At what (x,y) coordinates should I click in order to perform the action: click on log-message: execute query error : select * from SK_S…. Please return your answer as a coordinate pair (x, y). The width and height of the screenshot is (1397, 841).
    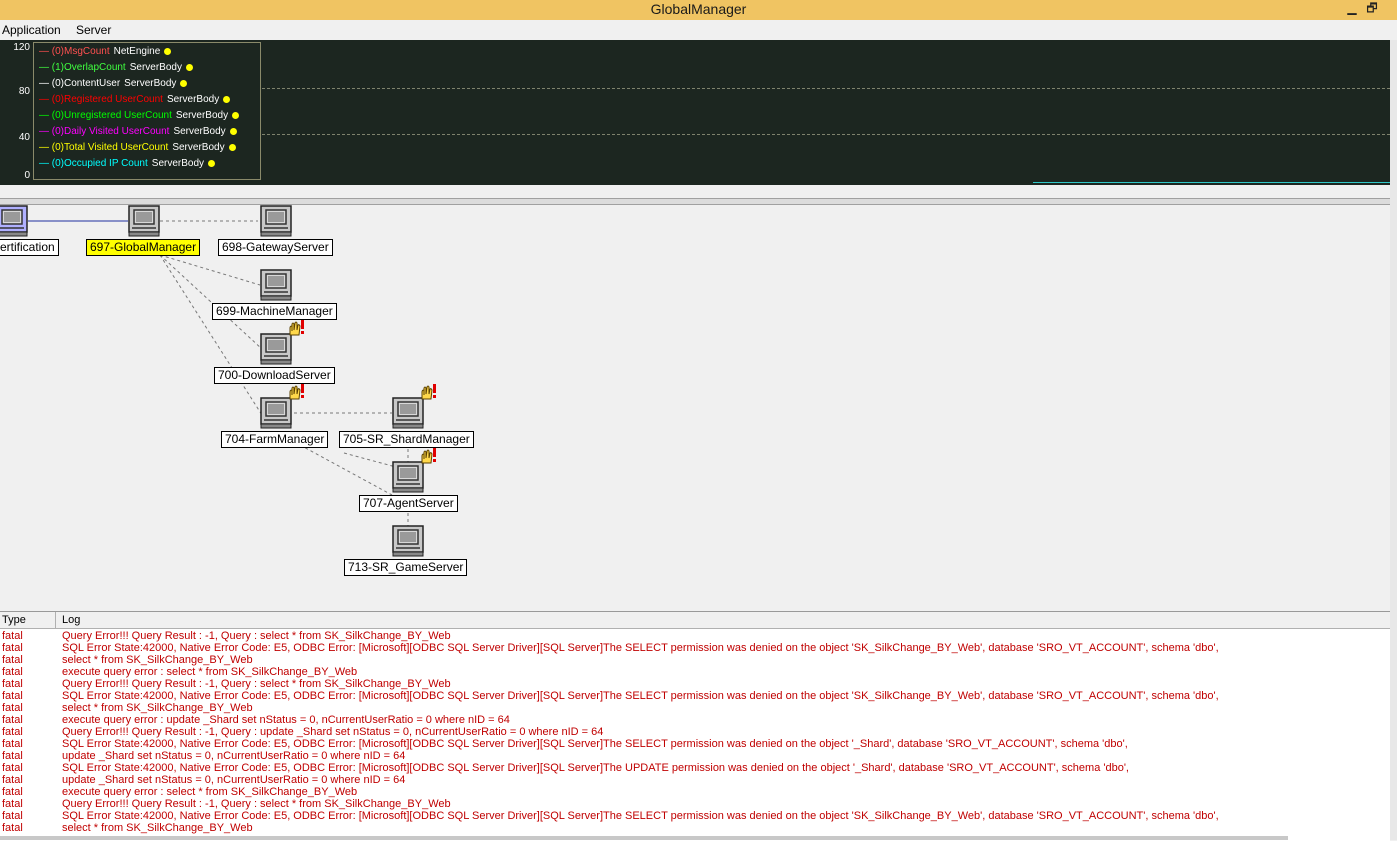
    Looking at the image, I should click on (210, 672).